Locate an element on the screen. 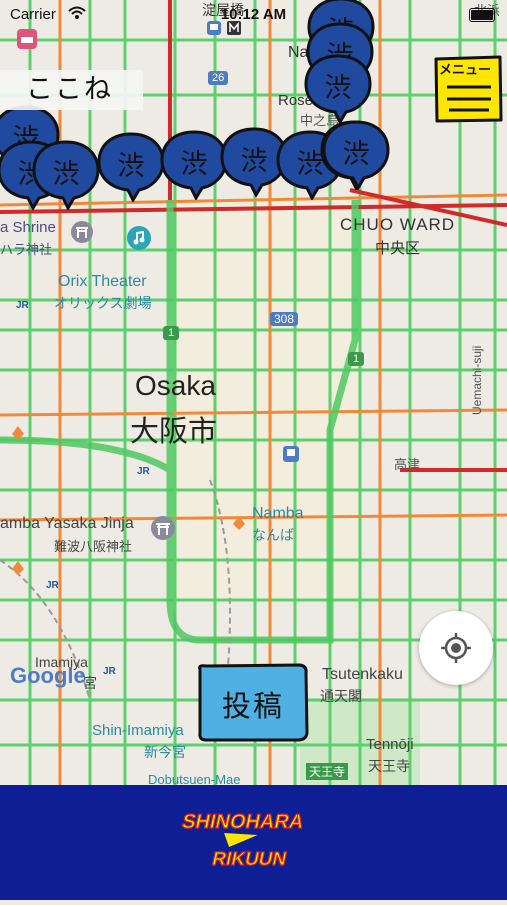 This screenshot has height=905, width=507. map-label-osaka-jp: 大阪市 is located at coordinates (174, 431).